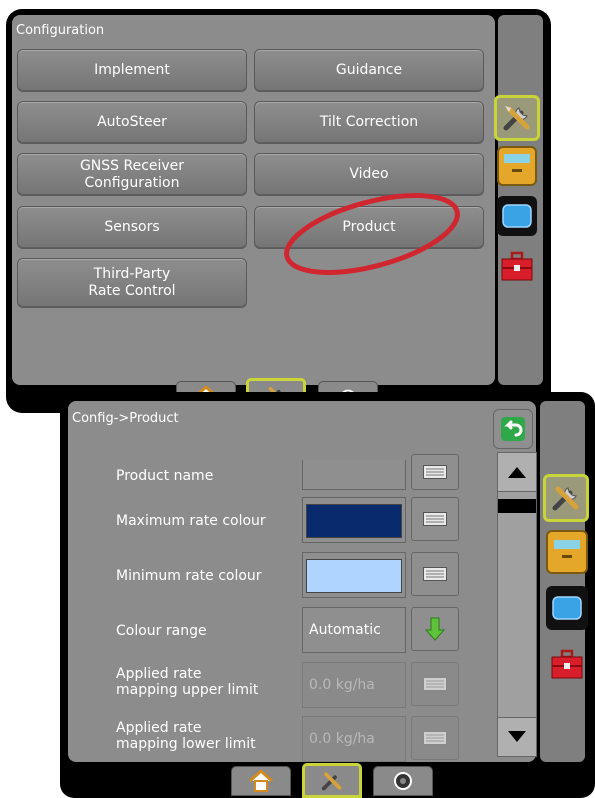 The width and height of the screenshot is (595, 798). What do you see at coordinates (191, 521) in the screenshot?
I see `maximum-rate-colour-label: Maximum rate colour` at bounding box center [191, 521].